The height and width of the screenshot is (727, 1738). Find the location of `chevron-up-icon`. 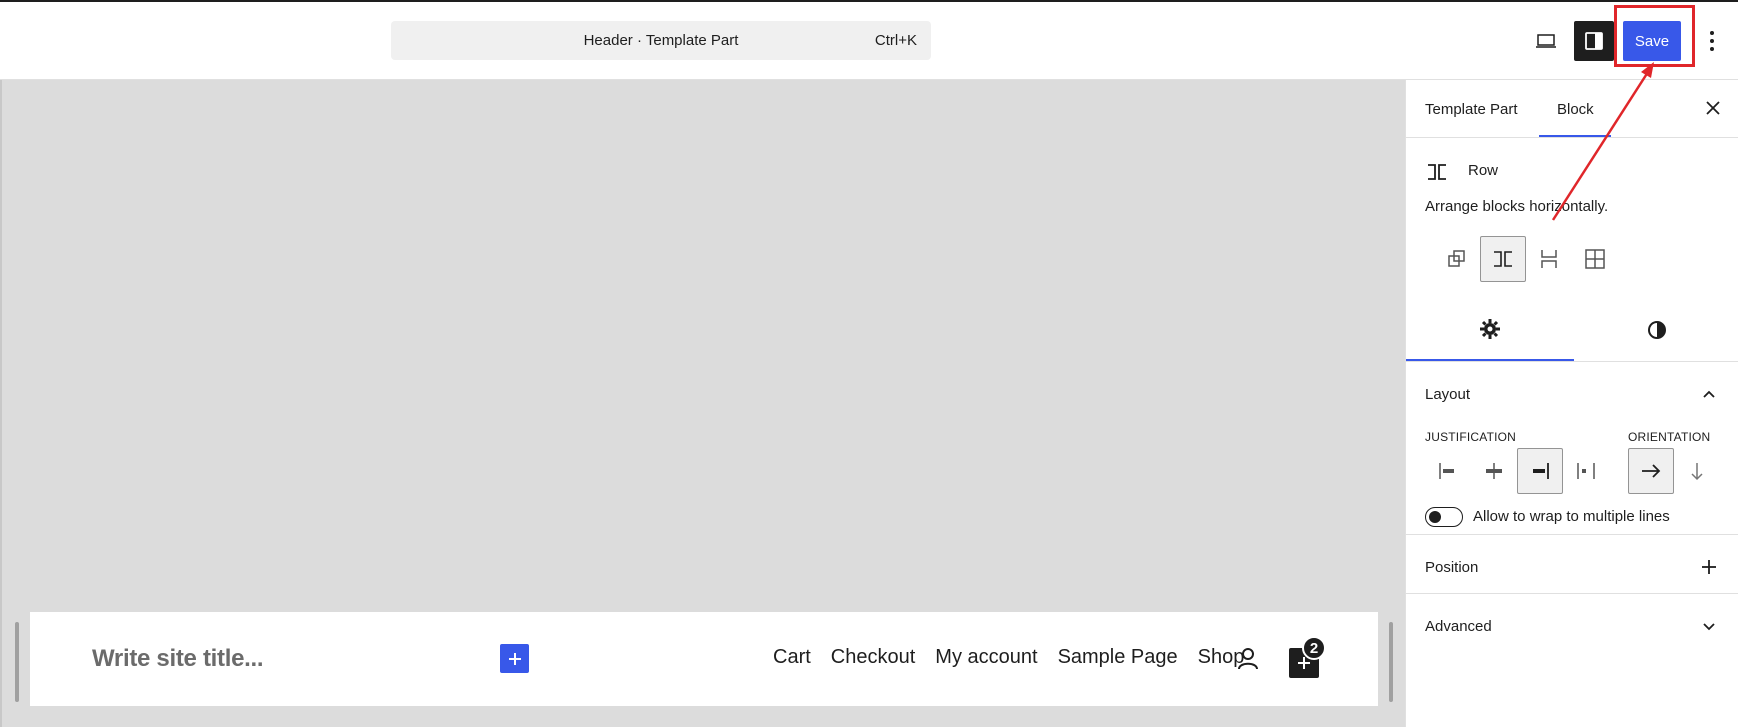

chevron-up-icon is located at coordinates (1709, 394).